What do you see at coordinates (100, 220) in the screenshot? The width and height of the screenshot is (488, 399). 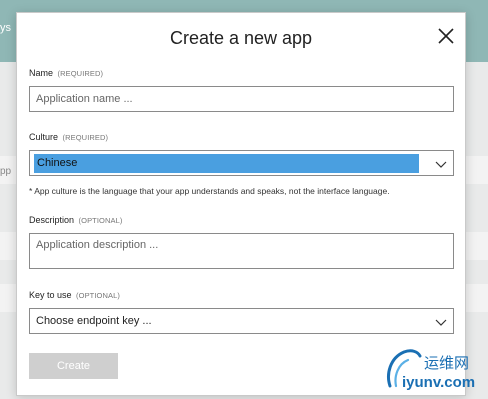 I see `description-optional-tag: (OPTIONAL)` at bounding box center [100, 220].